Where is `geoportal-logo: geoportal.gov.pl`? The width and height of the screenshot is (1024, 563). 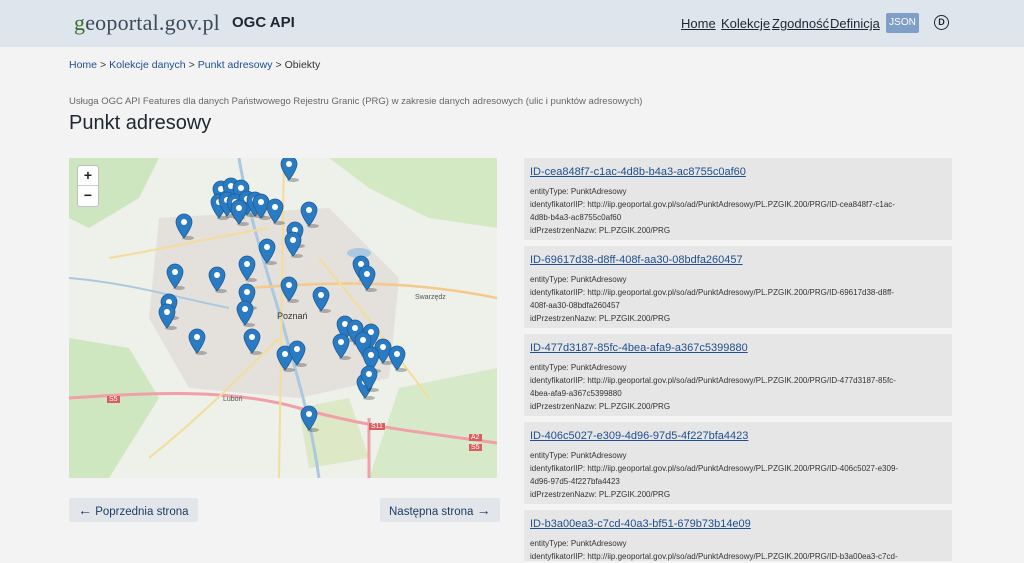
geoportal-logo: geoportal.gov.pl is located at coordinates (147, 23).